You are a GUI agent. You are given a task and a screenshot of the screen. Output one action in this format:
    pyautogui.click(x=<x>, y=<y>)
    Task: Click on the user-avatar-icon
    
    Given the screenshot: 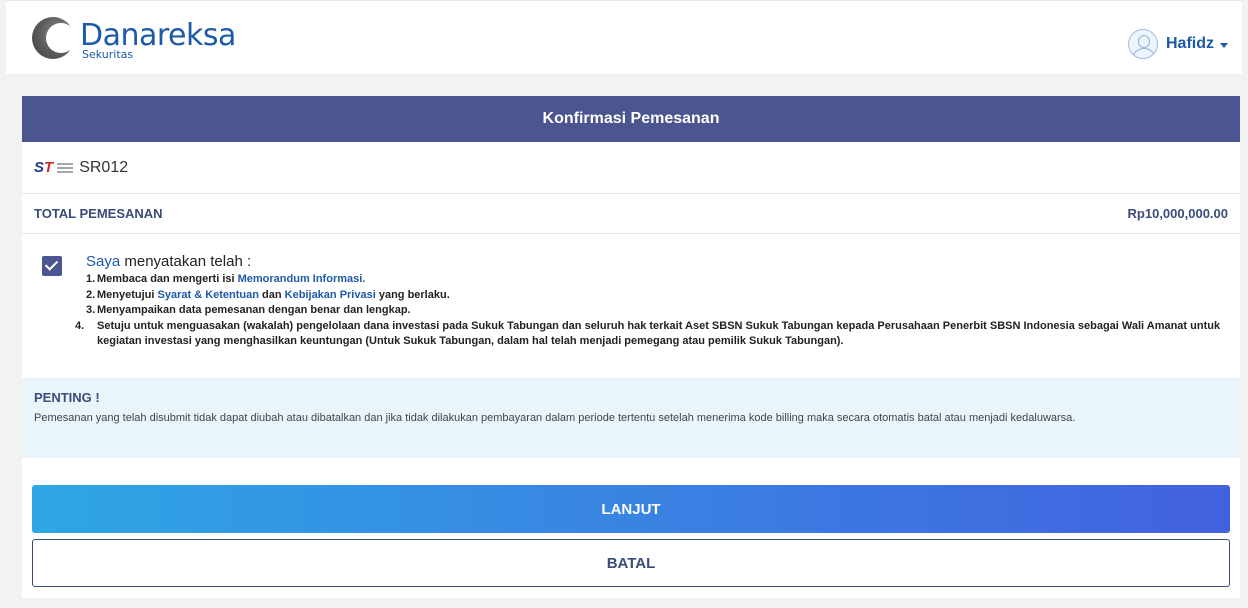 What is the action you would take?
    pyautogui.click(x=1143, y=44)
    